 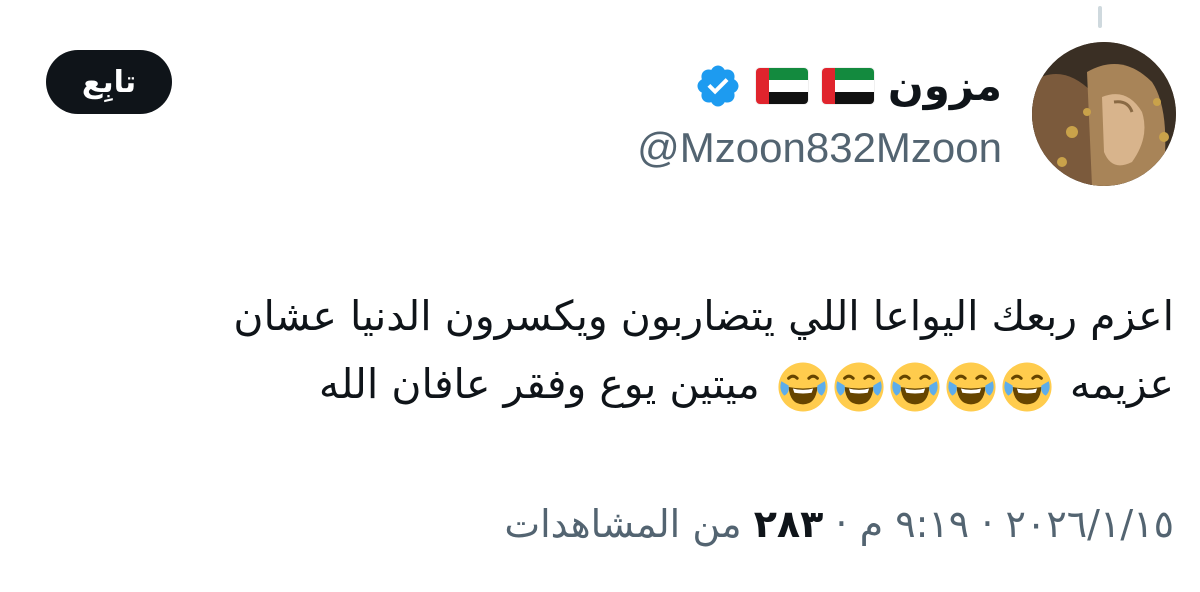 I want to click on views-label: من المشاهدات, so click(x=623, y=524).